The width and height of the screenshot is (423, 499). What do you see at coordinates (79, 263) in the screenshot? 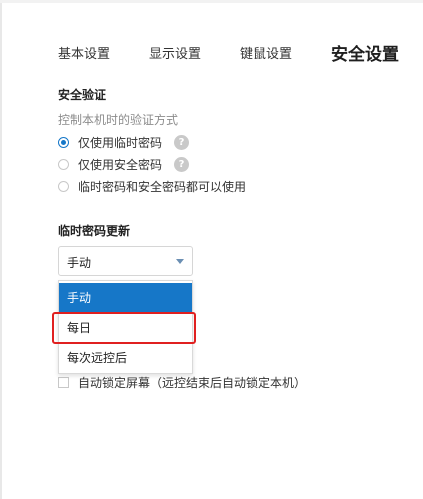
I see `select-value: 手动` at bounding box center [79, 263].